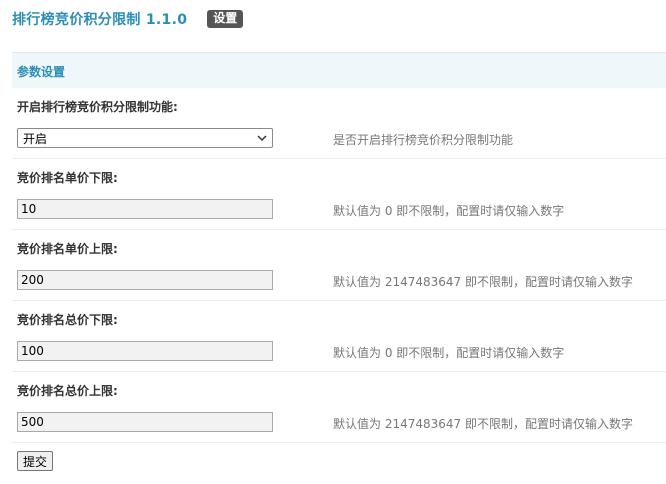 This screenshot has width=666, height=484. What do you see at coordinates (35, 461) in the screenshot?
I see `submit-button: 提交` at bounding box center [35, 461].